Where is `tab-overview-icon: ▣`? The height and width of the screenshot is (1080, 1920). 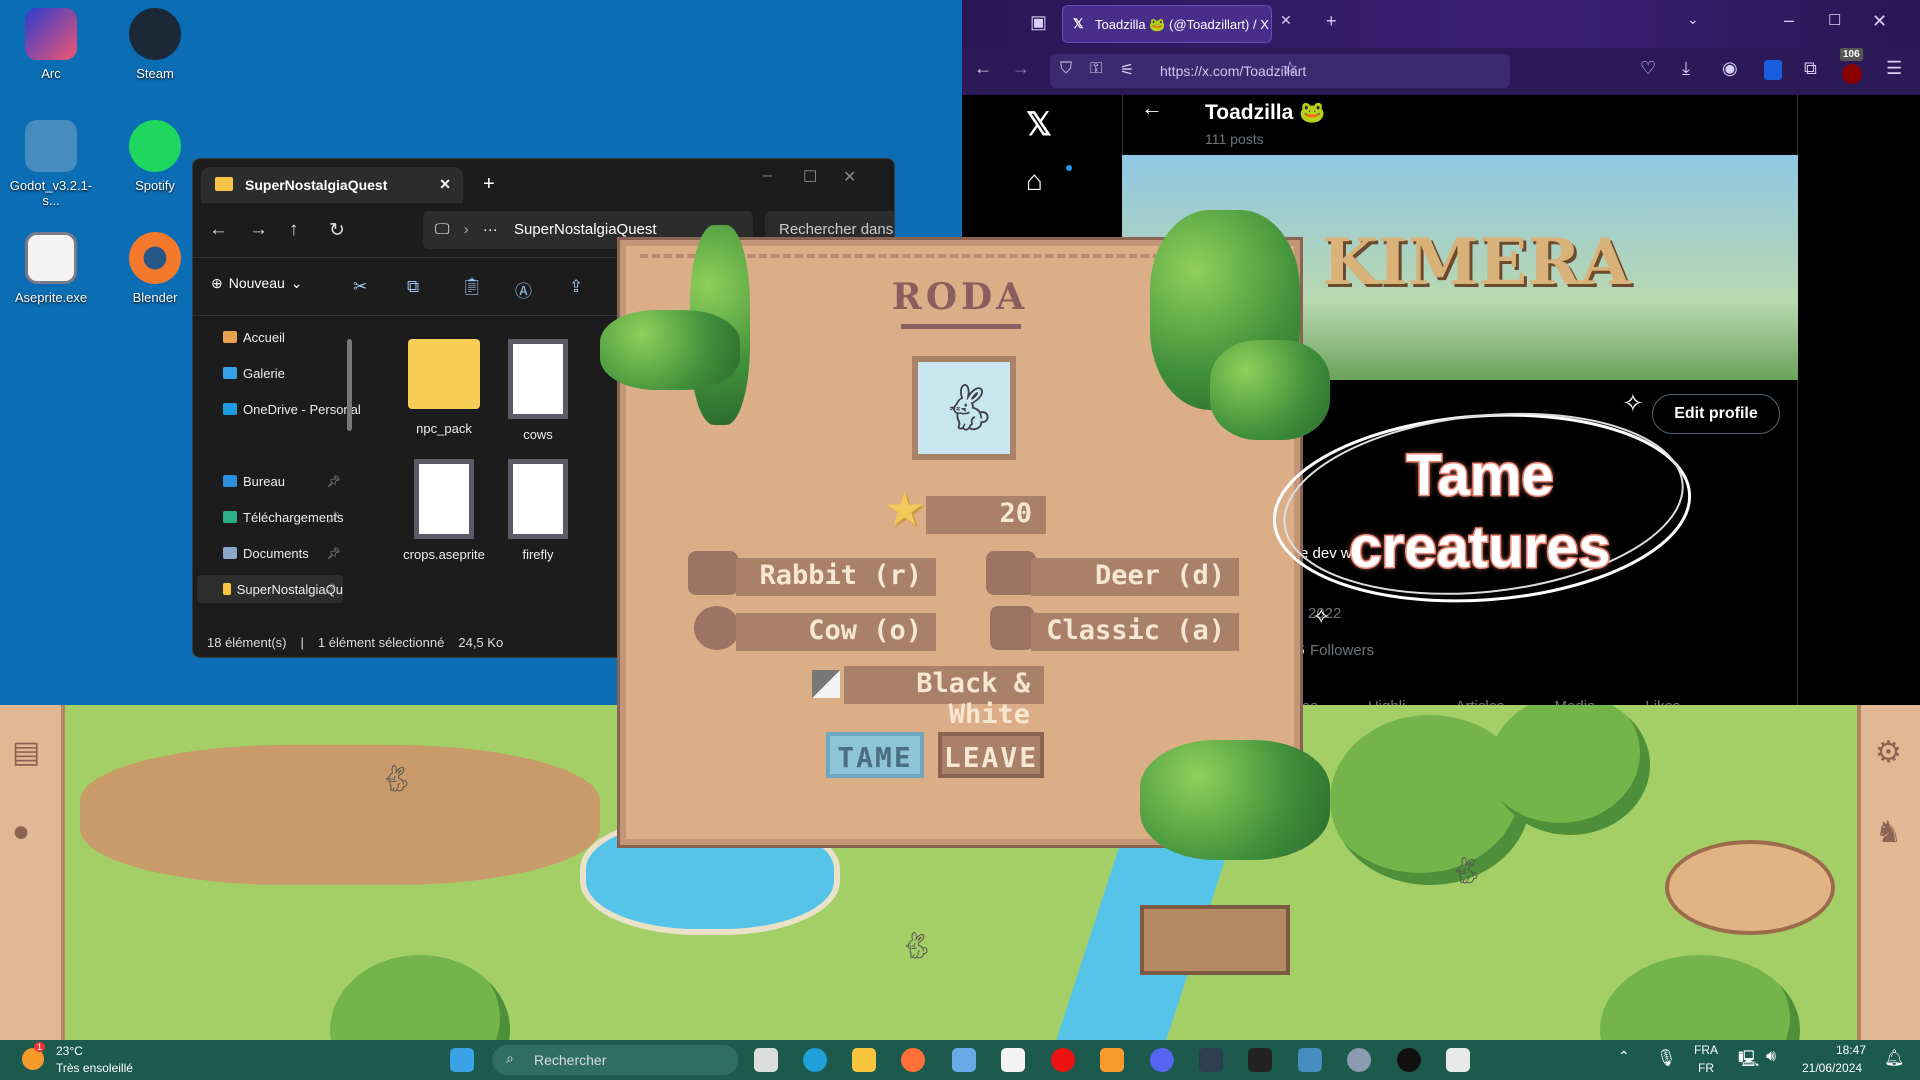 tab-overview-icon: ▣ is located at coordinates (1038, 22).